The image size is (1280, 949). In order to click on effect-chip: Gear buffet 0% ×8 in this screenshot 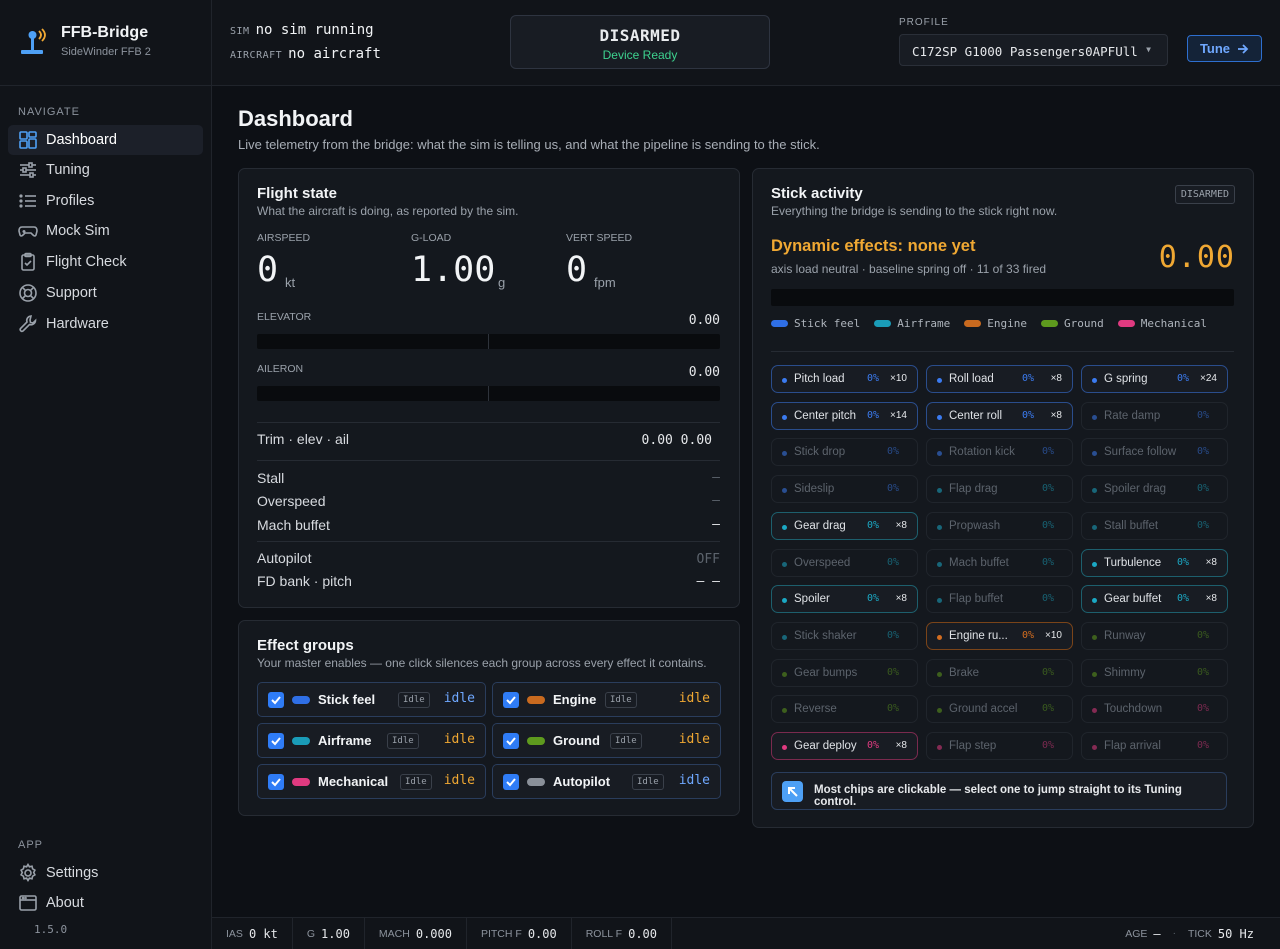, I will do `click(1154, 599)`.